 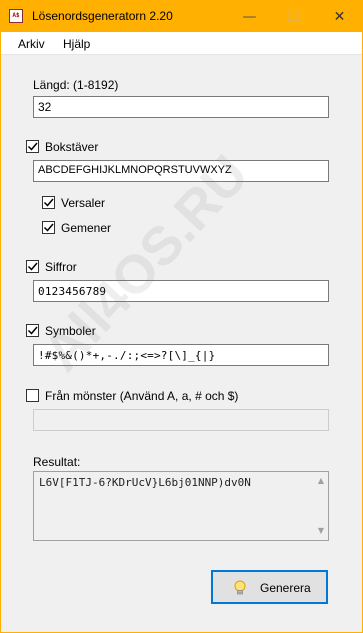 I want to click on maximize-button: ☐, so click(x=293, y=16).